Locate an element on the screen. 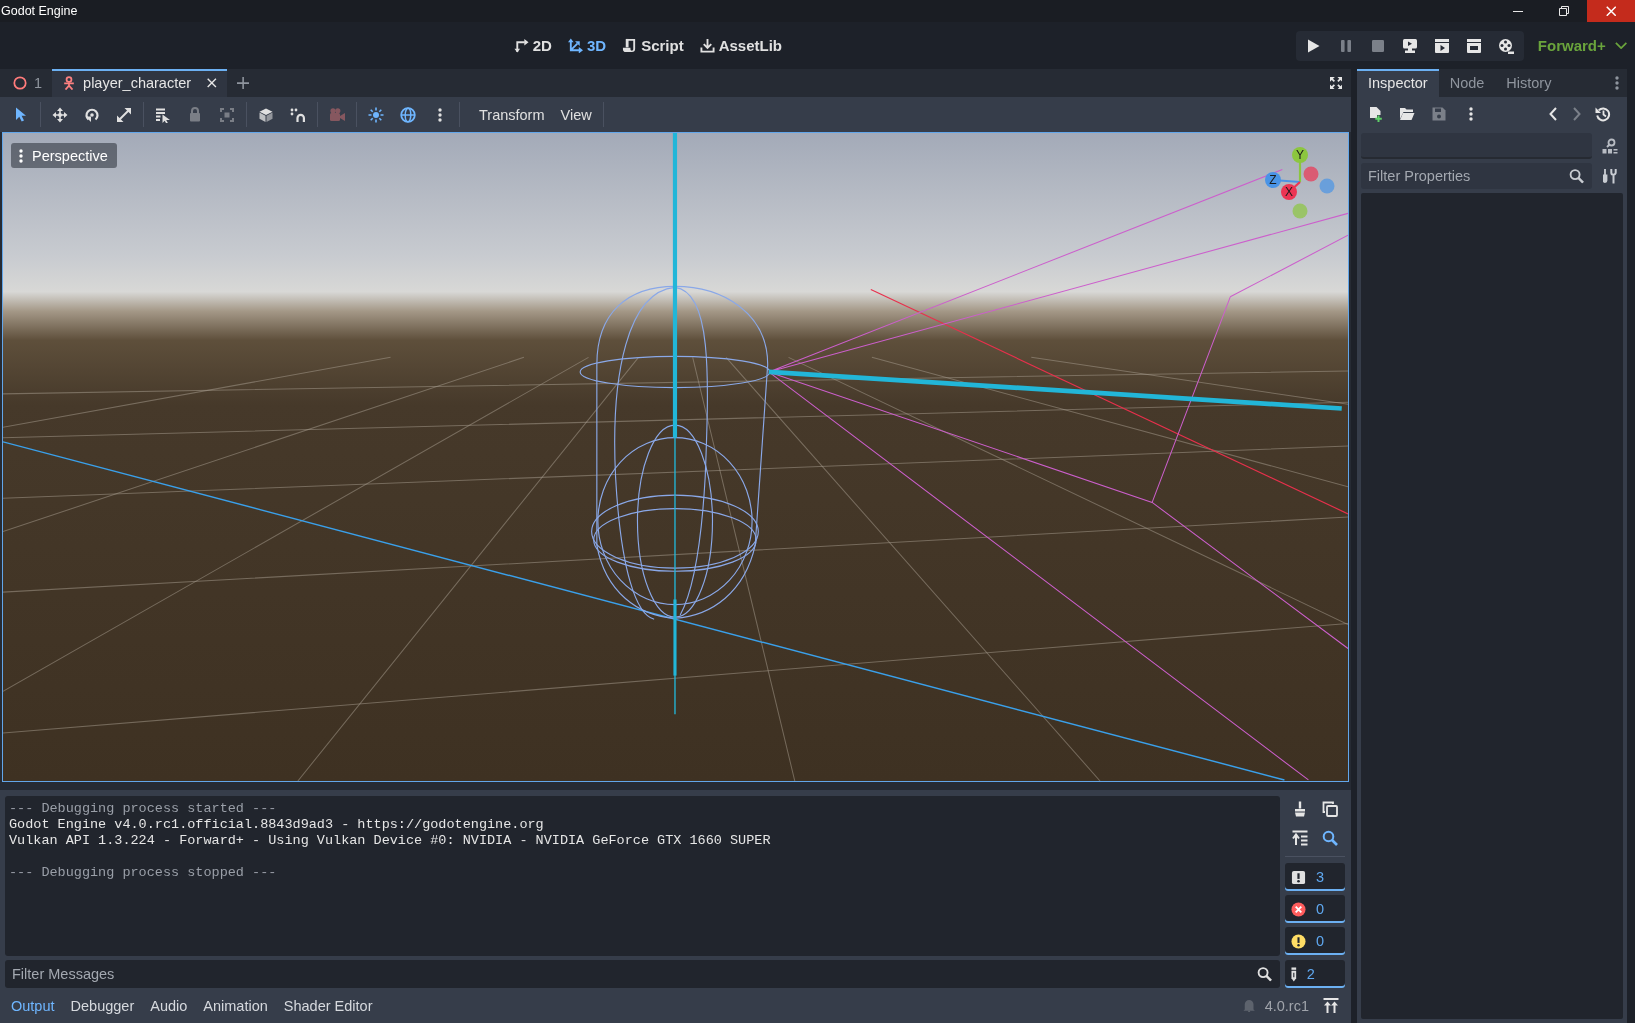 The height and width of the screenshot is (1023, 1635). error-icon is located at coordinates (1298, 909).